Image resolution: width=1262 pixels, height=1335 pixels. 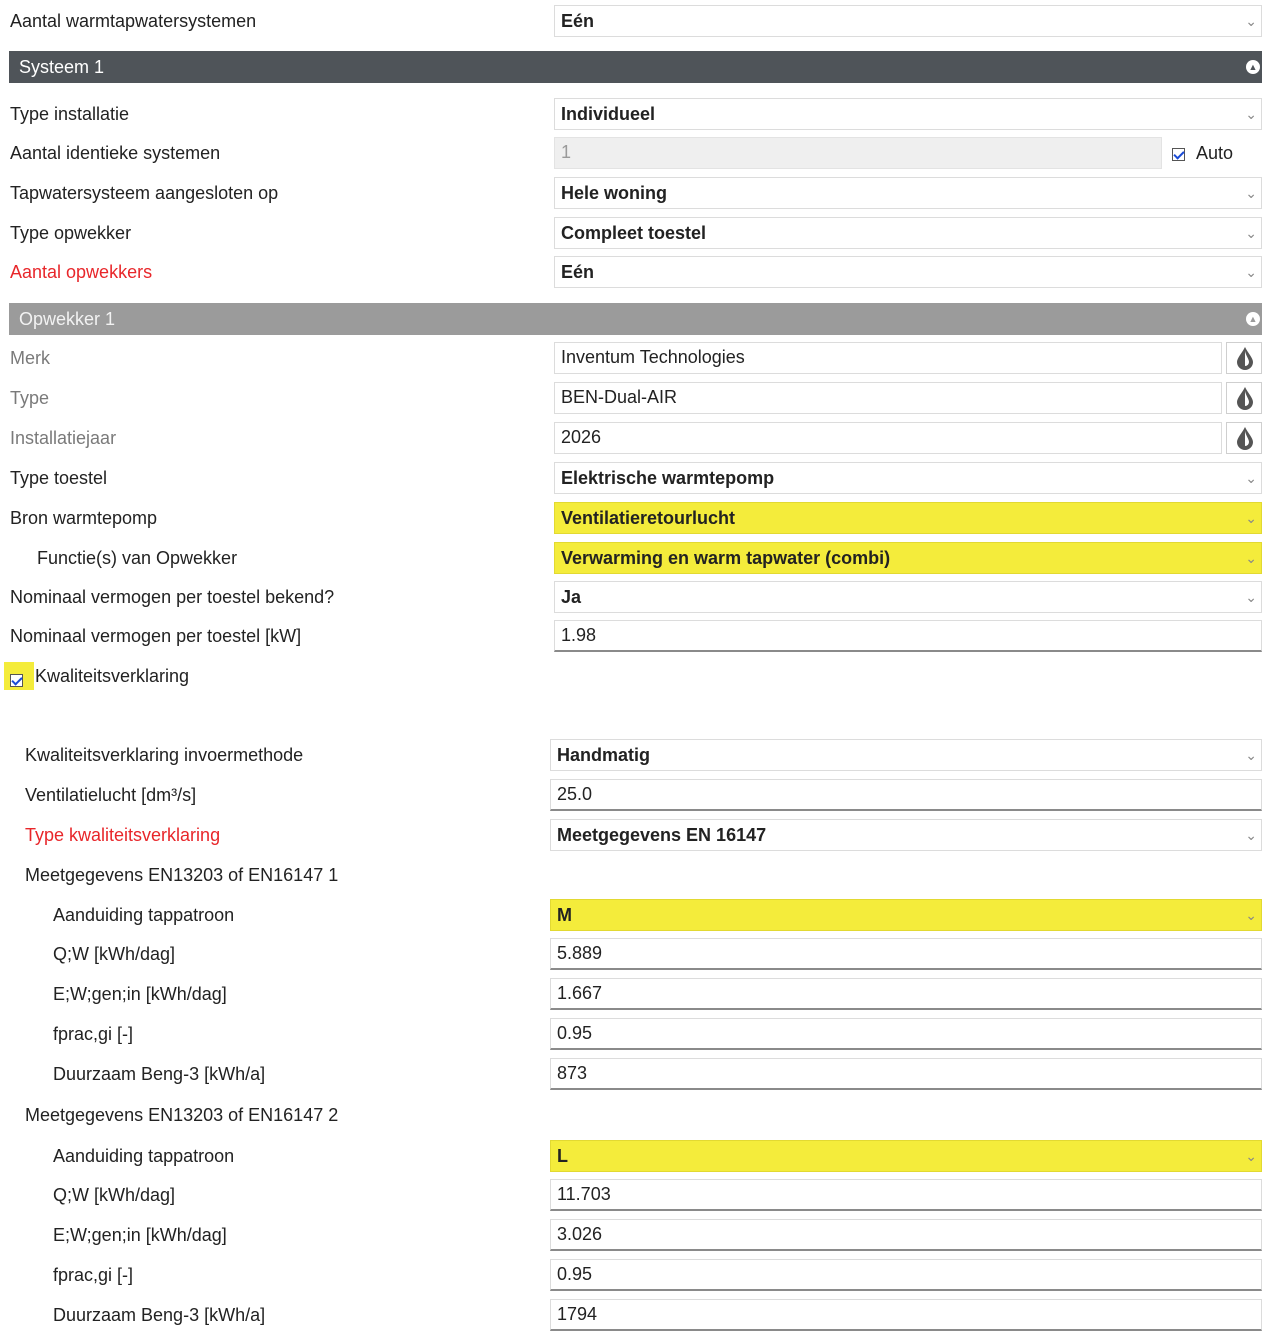 I want to click on row-aantal-systemen: Aantal warmtapwatersystemen Eén ⌄, so click(x=631, y=21).